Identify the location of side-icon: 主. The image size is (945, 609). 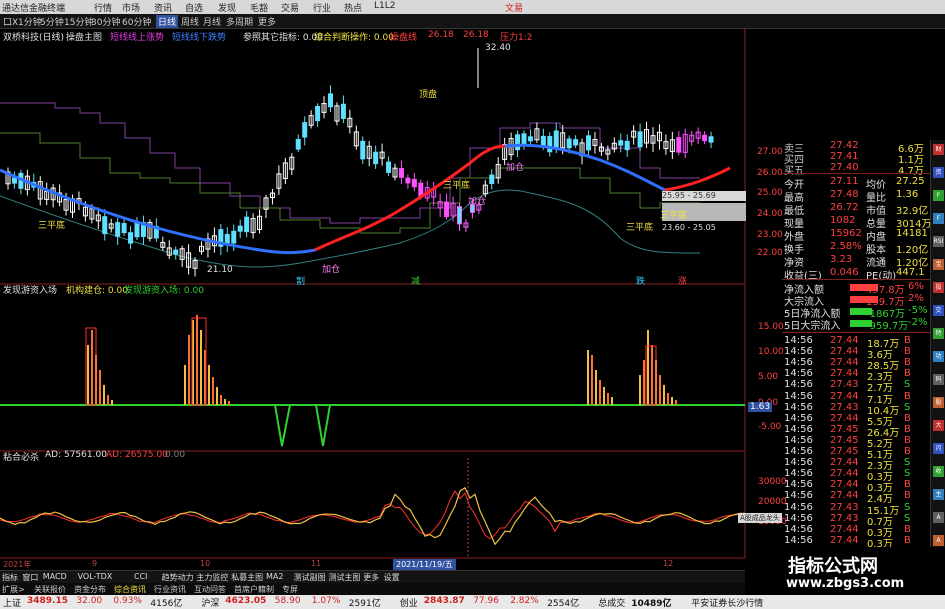
(938, 494).